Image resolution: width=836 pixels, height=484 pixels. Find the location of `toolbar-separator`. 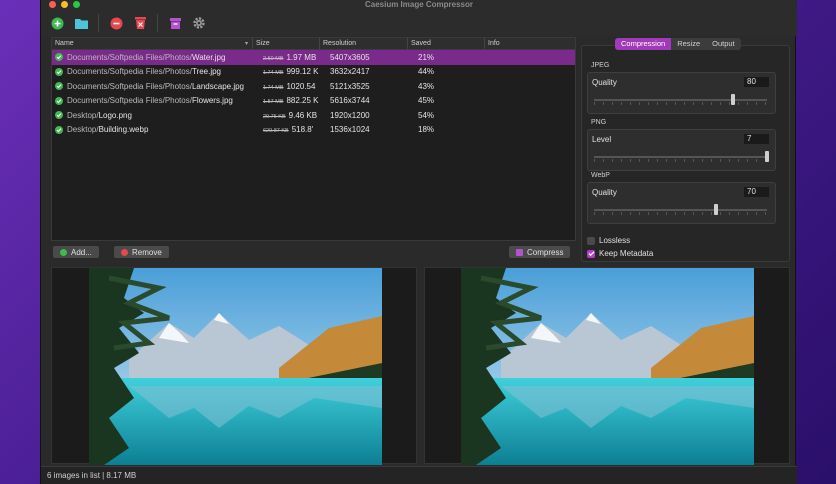

toolbar-separator is located at coordinates (98, 23).